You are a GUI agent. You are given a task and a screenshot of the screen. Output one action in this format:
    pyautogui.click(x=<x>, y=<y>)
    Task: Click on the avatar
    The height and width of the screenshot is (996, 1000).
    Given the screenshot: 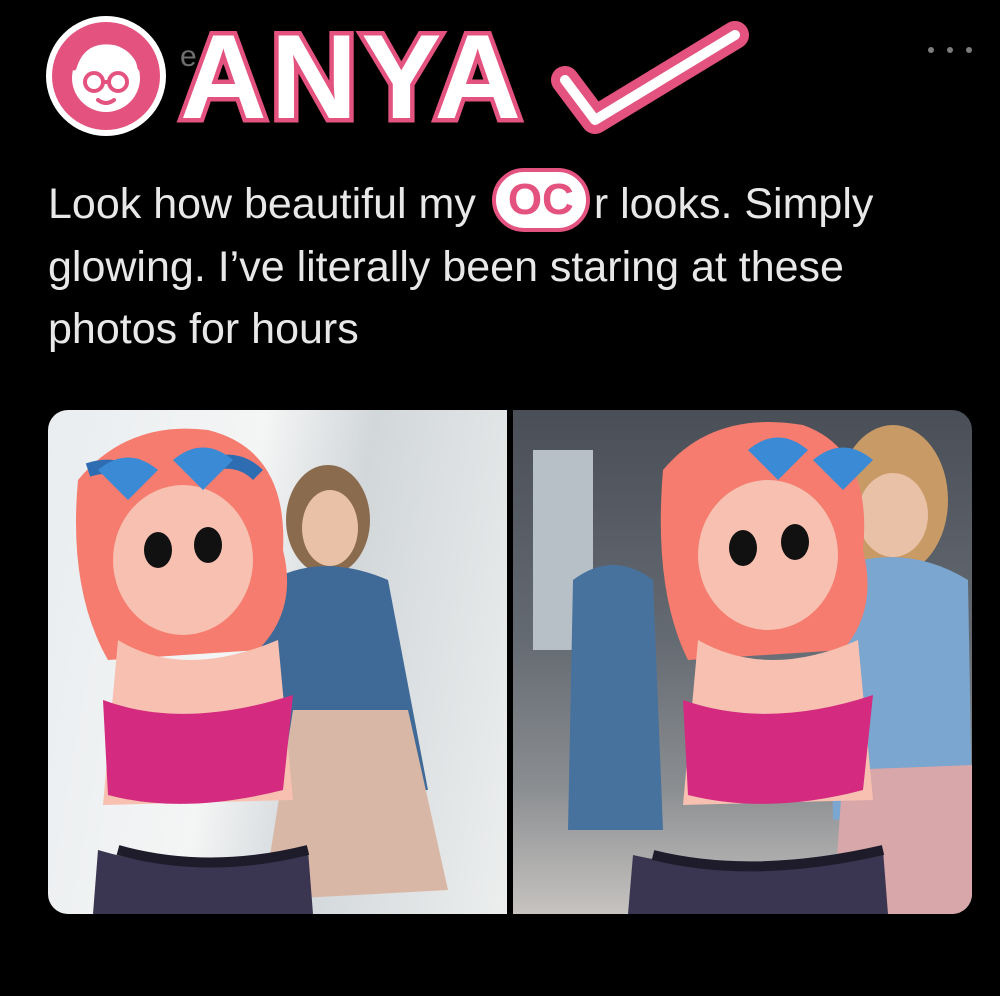 What is the action you would take?
    pyautogui.click(x=106, y=76)
    